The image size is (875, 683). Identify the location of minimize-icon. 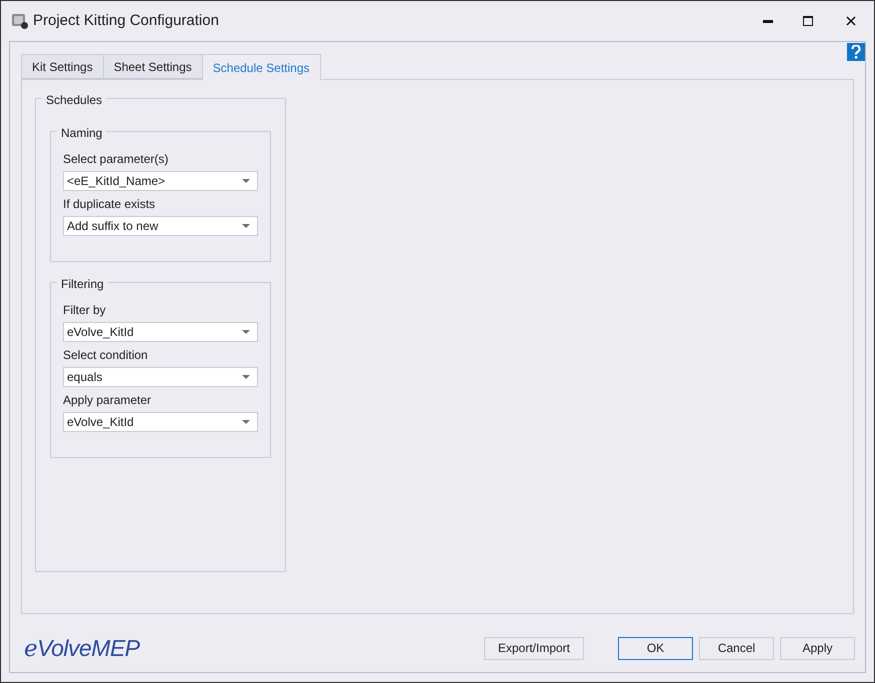
(768, 21).